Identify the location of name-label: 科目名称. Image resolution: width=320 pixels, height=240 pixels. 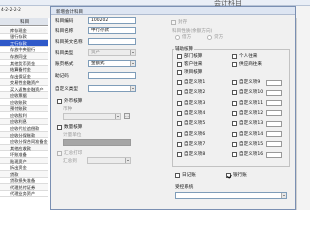
(64, 31).